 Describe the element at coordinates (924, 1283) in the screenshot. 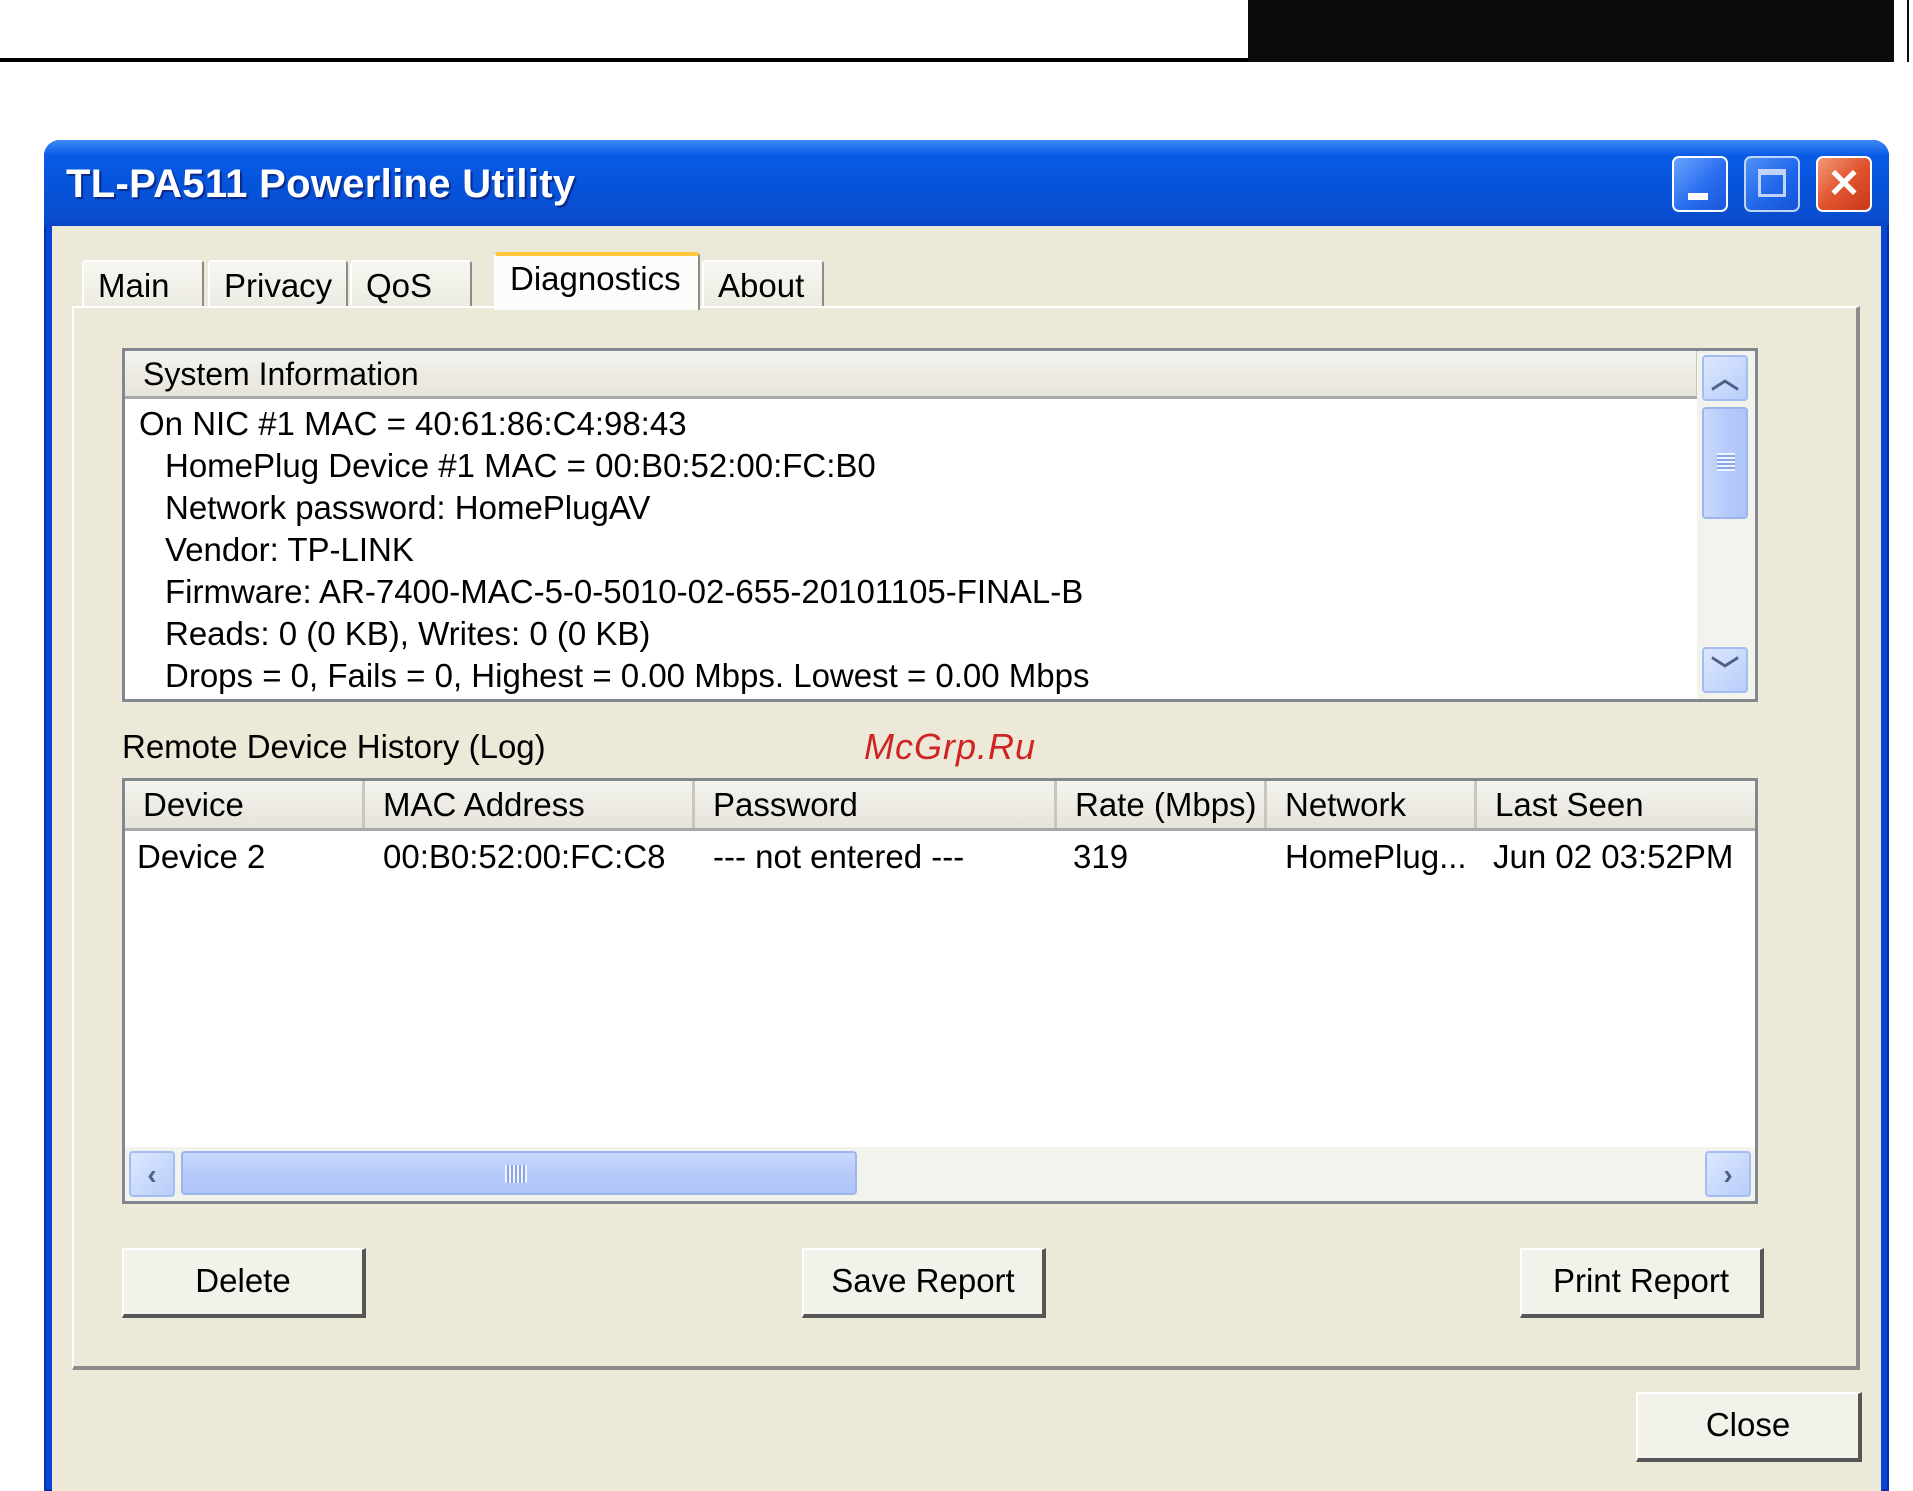

I see `save-report-button: Save Report` at that location.